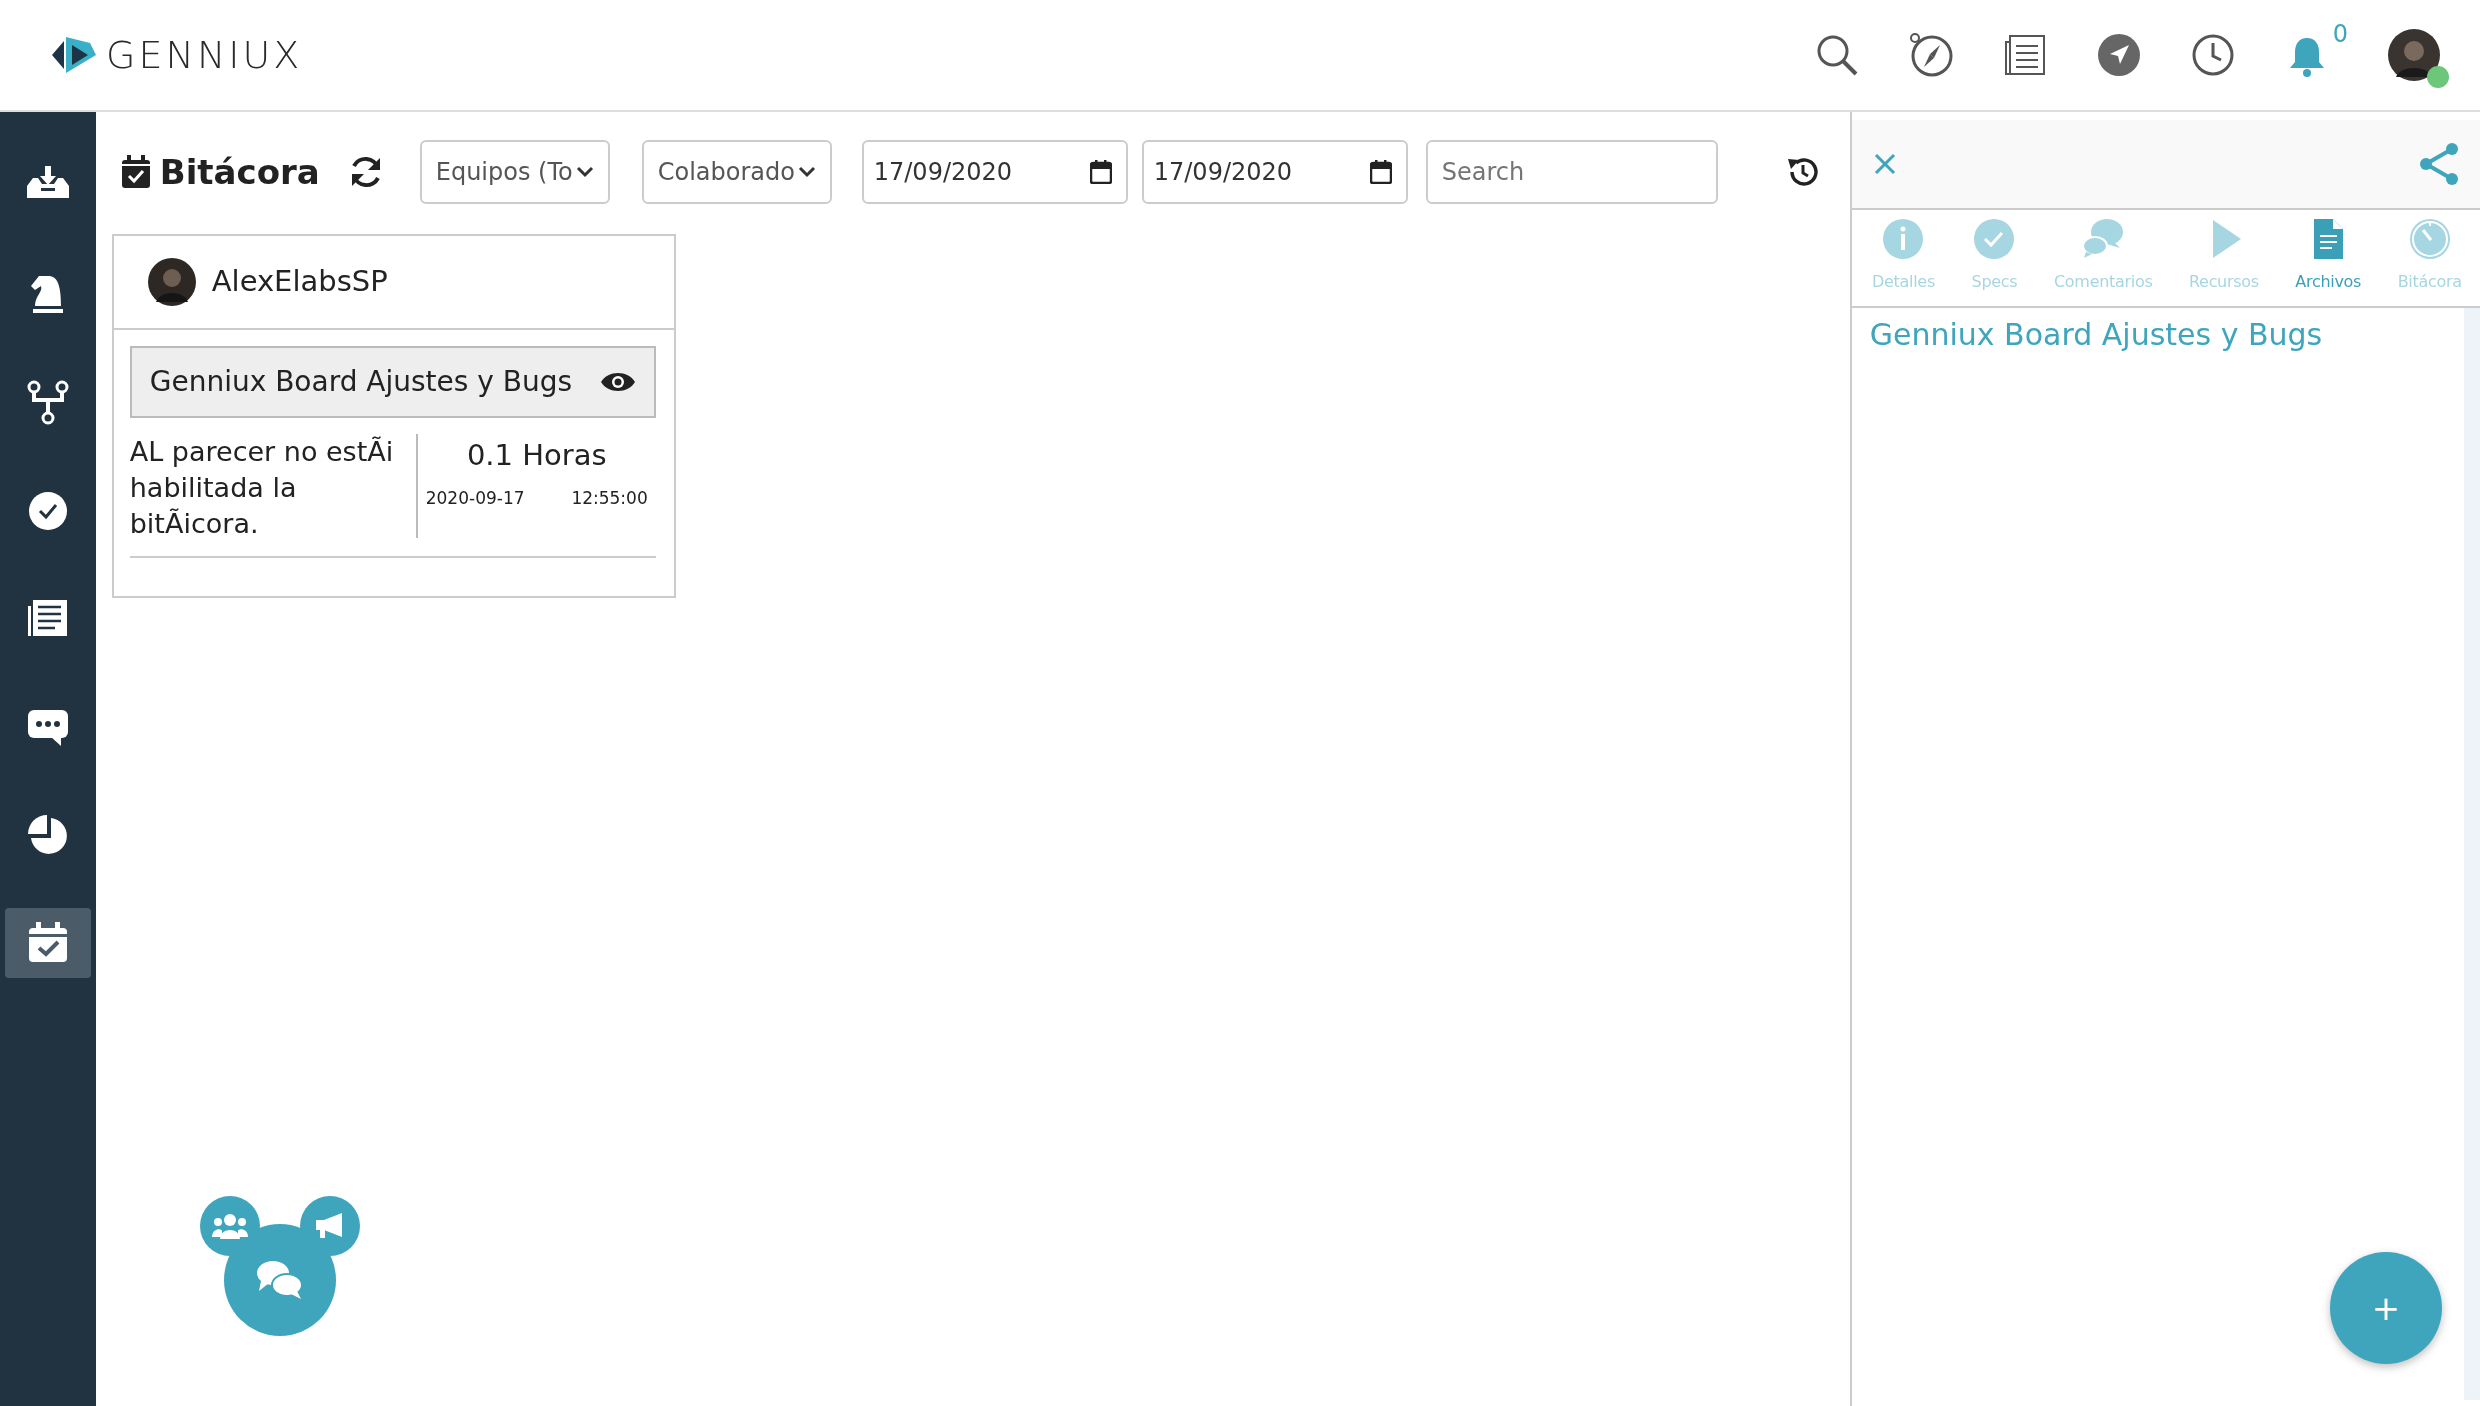  What do you see at coordinates (262, 488) in the screenshot?
I see `log-note: AL parecer no estÃi habilitada la bitÃicora.` at bounding box center [262, 488].